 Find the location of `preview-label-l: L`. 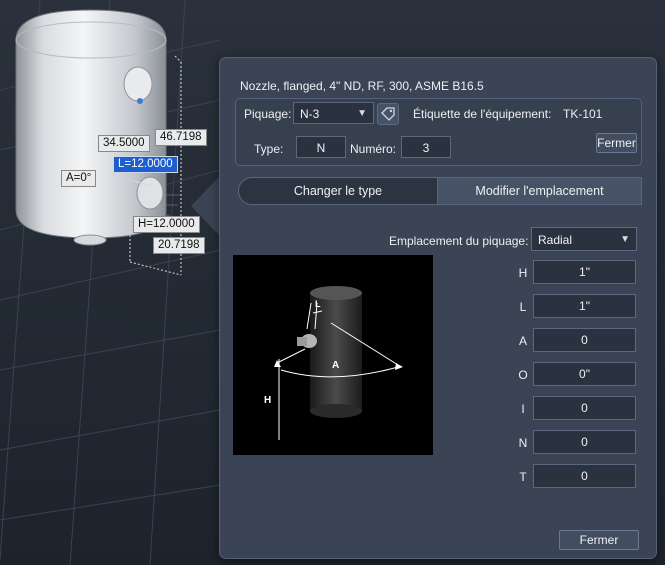

preview-label-l: L is located at coordinates (318, 304).